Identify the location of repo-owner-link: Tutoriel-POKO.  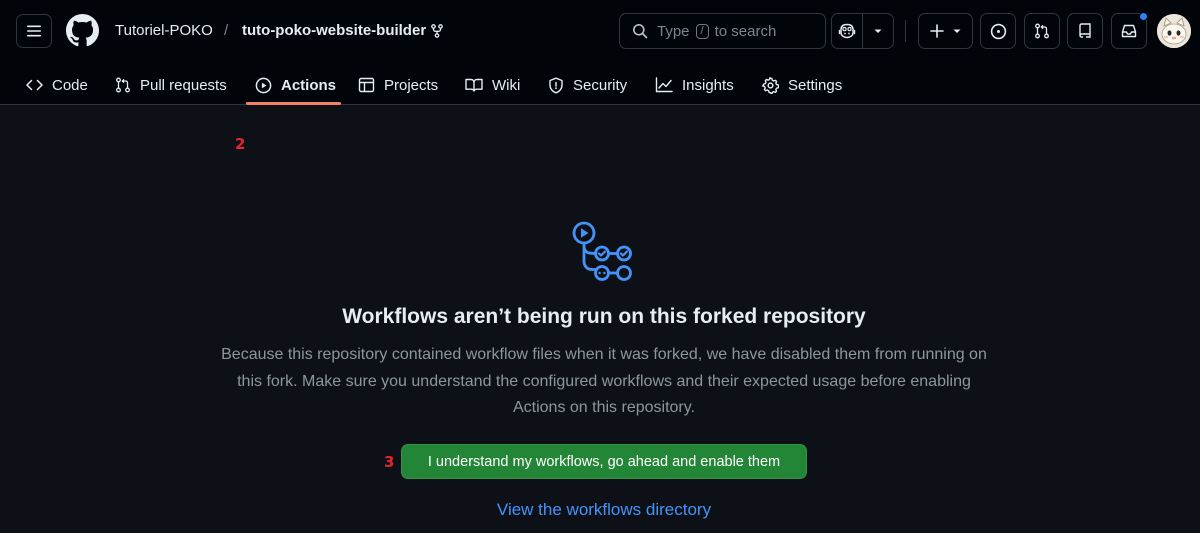
(164, 30).